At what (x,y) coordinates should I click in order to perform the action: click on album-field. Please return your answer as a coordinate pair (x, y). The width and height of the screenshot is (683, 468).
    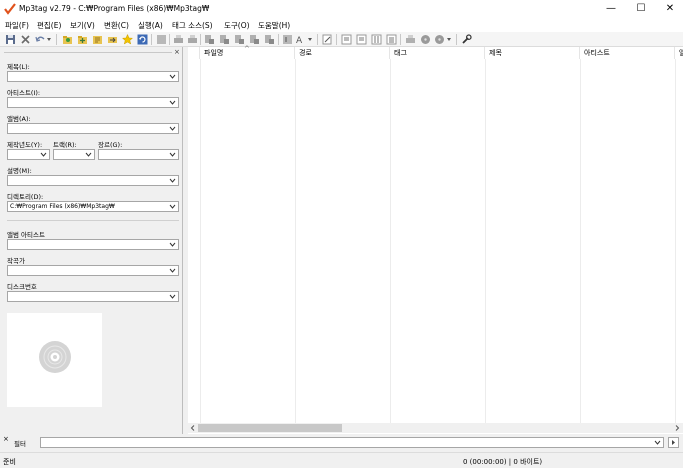
    Looking at the image, I should click on (93, 128).